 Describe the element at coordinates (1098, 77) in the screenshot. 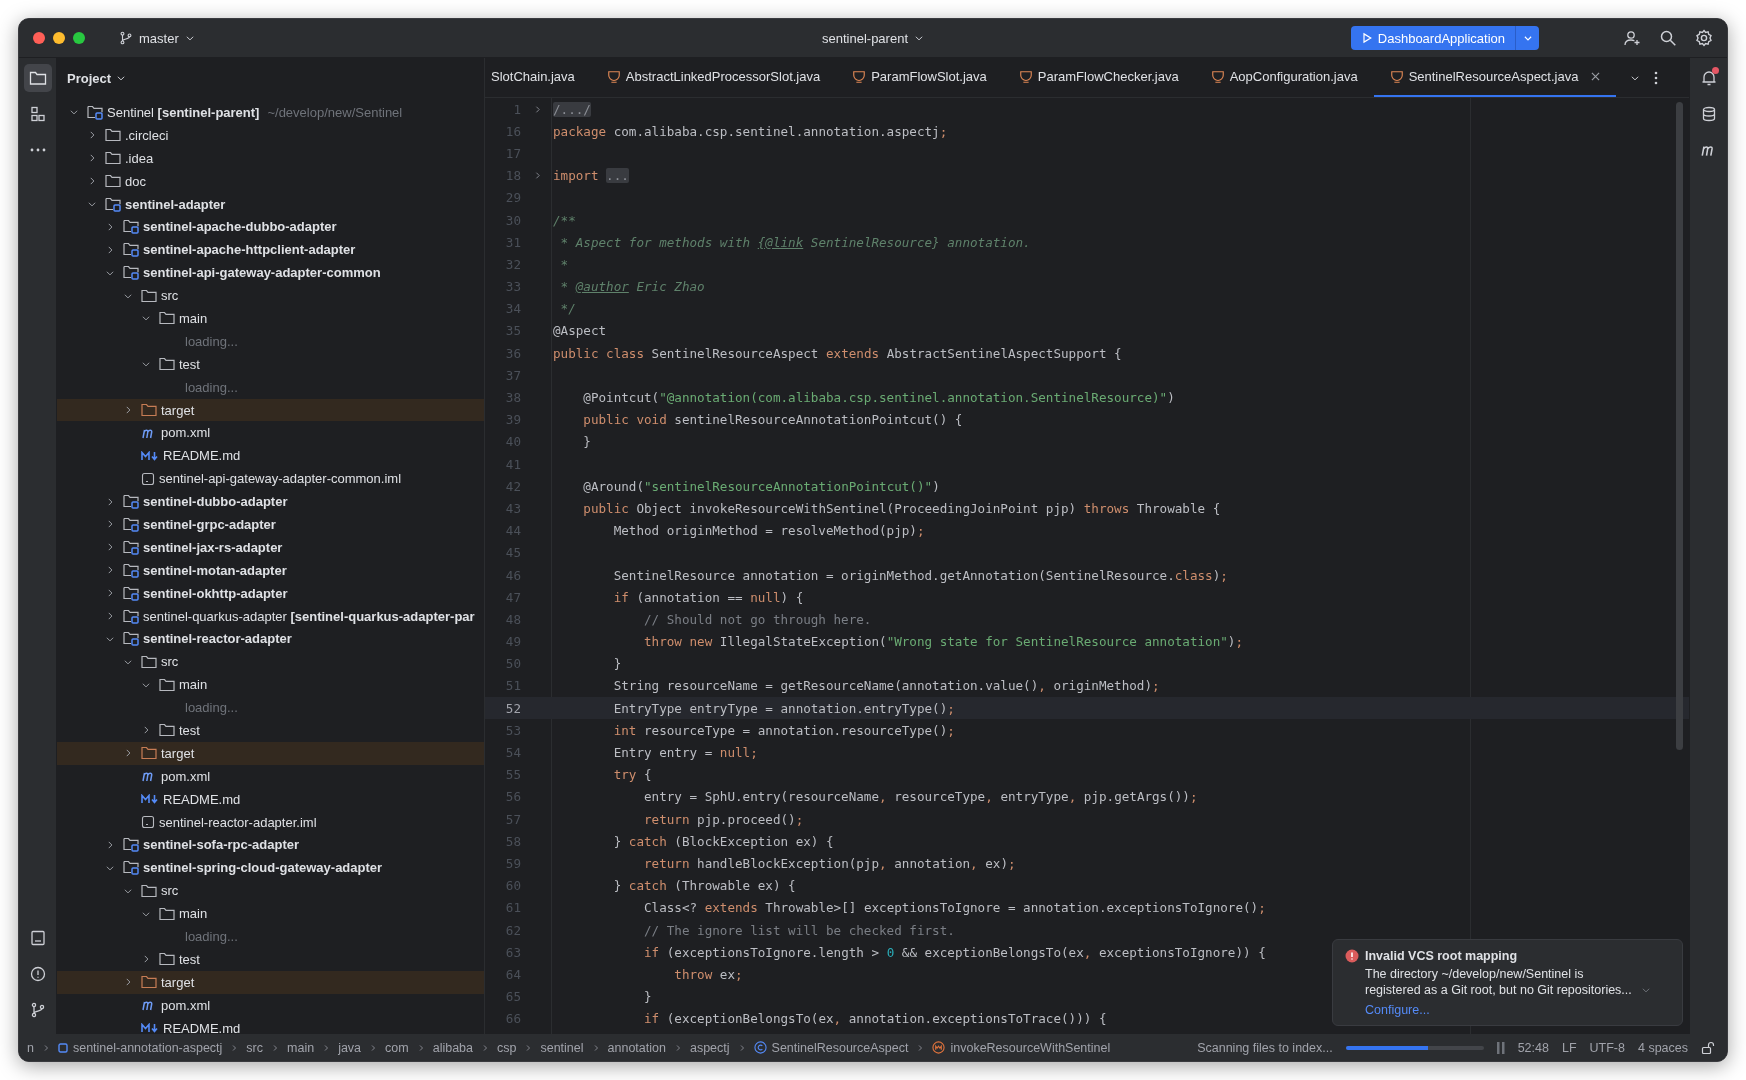

I see `editor-tab: ParamFlowChecker.java` at that location.